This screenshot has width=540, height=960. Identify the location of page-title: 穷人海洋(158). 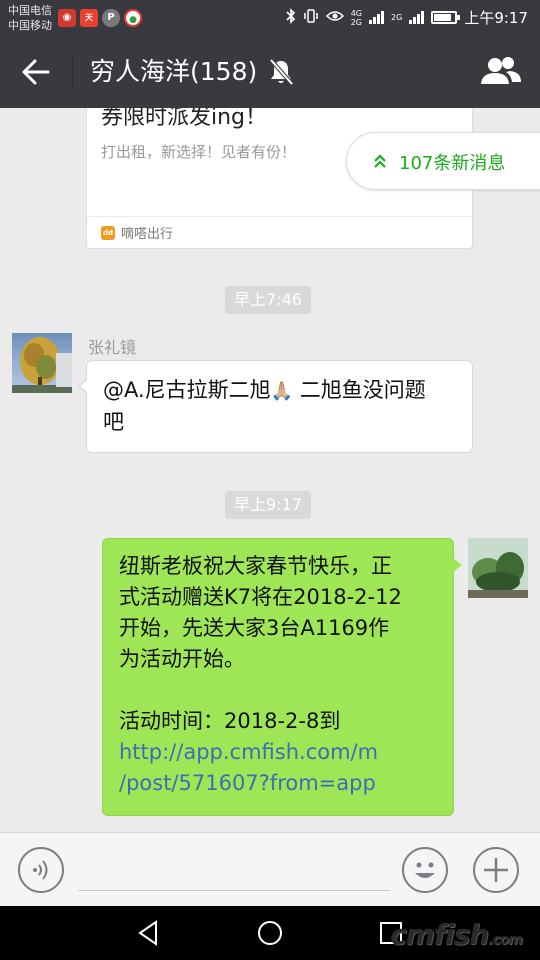
(174, 71).